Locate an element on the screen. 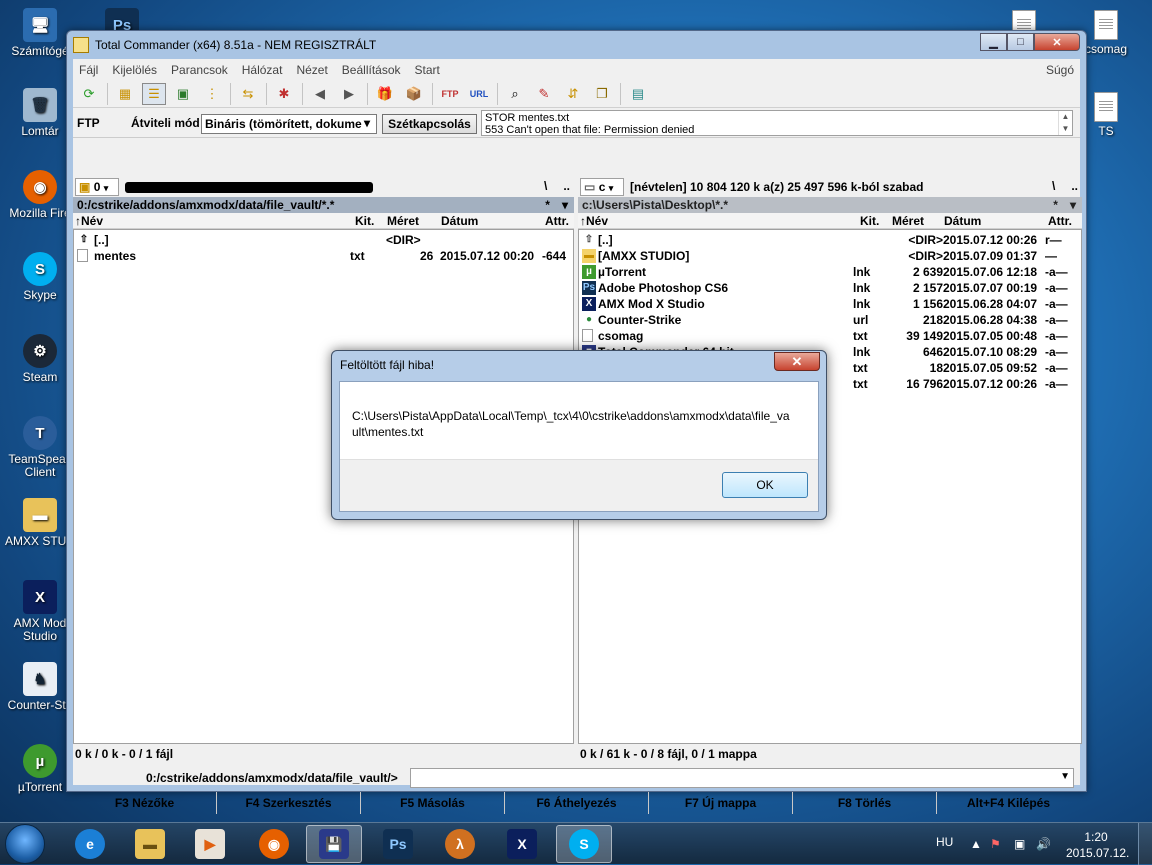 This screenshot has width=1152, height=865. right-drive-label: c is located at coordinates (602, 187).